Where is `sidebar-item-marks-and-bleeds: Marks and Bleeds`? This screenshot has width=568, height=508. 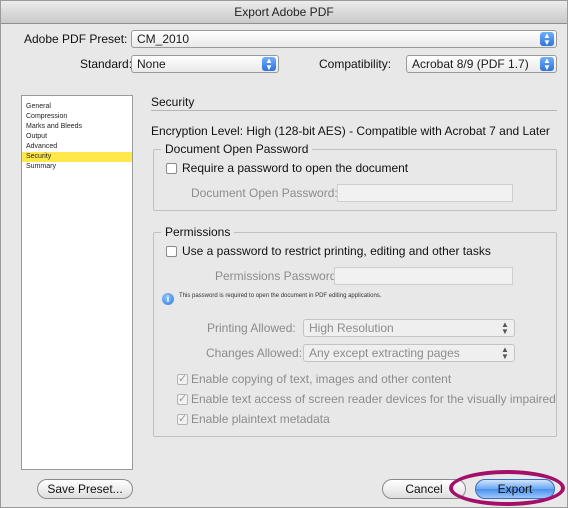 sidebar-item-marks-and-bleeds: Marks and Bleeds is located at coordinates (77, 127).